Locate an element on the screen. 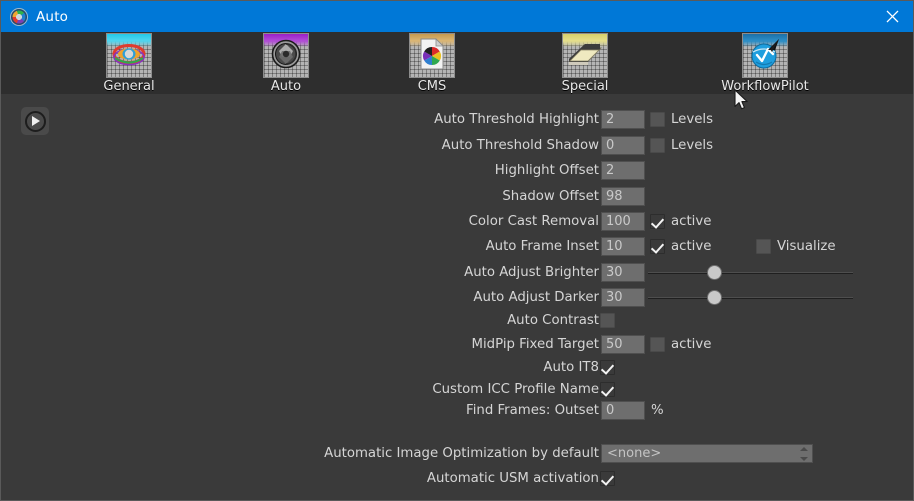  tab-auto: Auto is located at coordinates (286, 63).